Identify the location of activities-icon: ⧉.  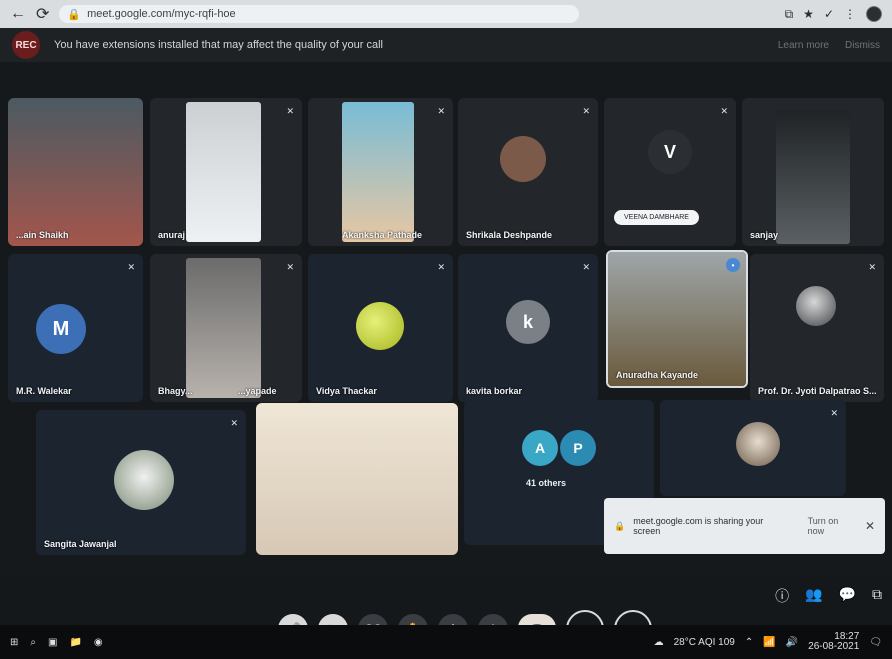
(877, 596).